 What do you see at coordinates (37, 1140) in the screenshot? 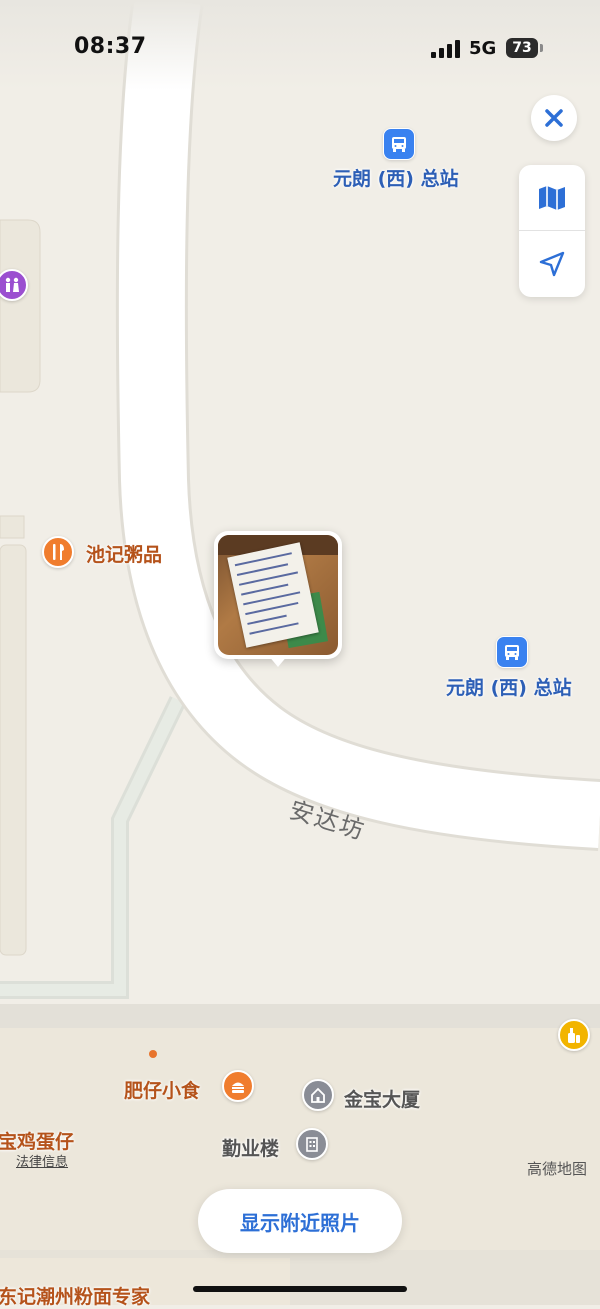
I see `poi-label-egg-waffle: 宝鸡蛋仔` at bounding box center [37, 1140].